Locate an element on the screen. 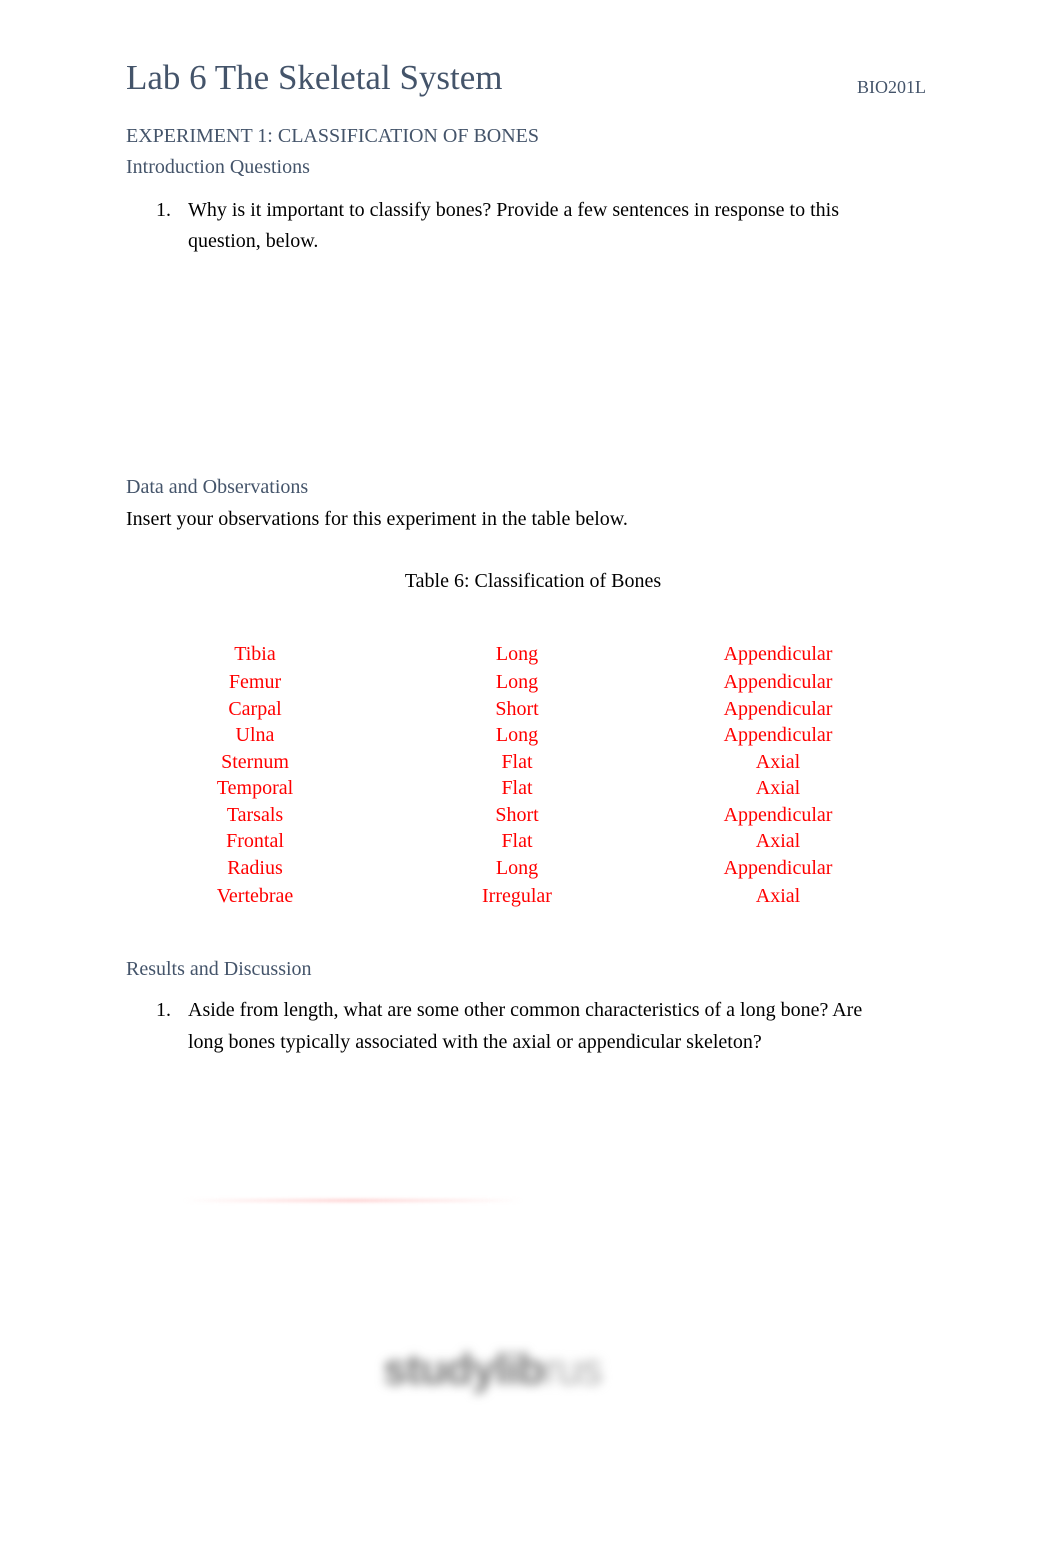 The width and height of the screenshot is (1062, 1561). watermark-logo: studylibrus is located at coordinates (493, 1370).